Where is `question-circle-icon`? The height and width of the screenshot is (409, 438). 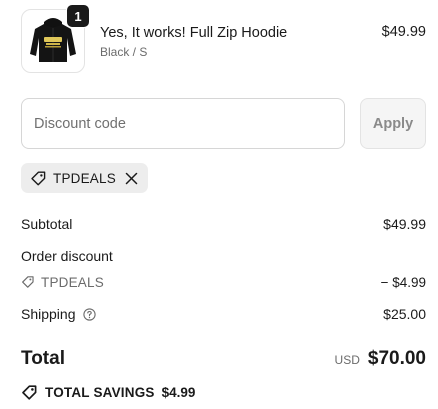 question-circle-icon is located at coordinates (89, 314).